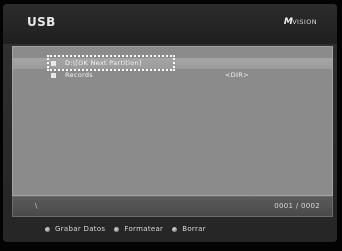 The width and height of the screenshot is (342, 251). What do you see at coordinates (79, 75) in the screenshot?
I see `list-item-name: Records` at bounding box center [79, 75].